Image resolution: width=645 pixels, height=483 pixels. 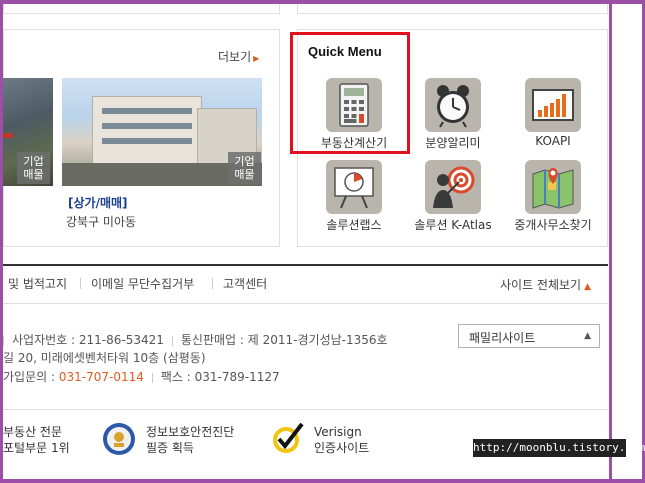 What do you see at coordinates (8, 135) in the screenshot?
I see `sign-decoration` at bounding box center [8, 135].